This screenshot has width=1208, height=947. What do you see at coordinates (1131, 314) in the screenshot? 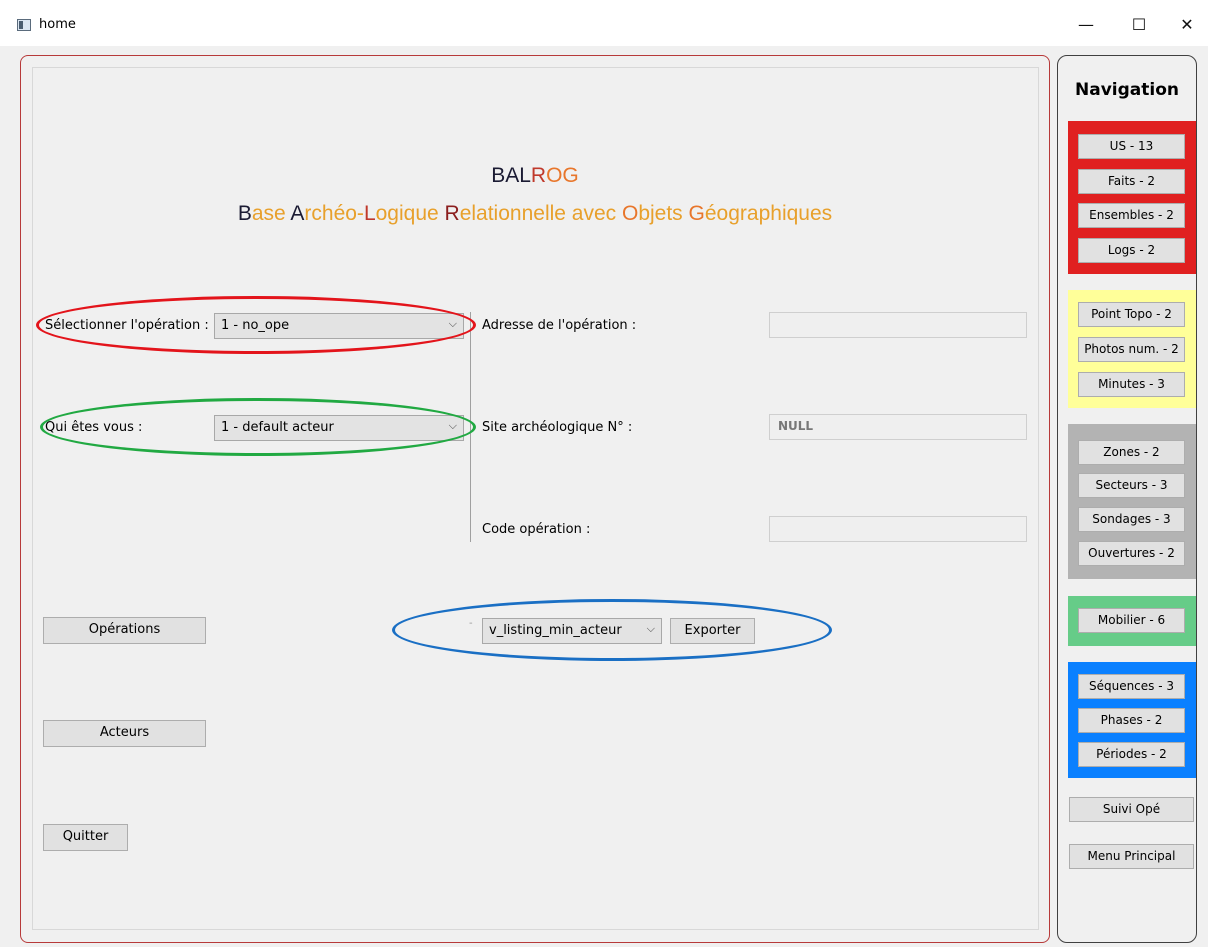
I see `nav-point-topo-button: Point Topo - 2` at bounding box center [1131, 314].